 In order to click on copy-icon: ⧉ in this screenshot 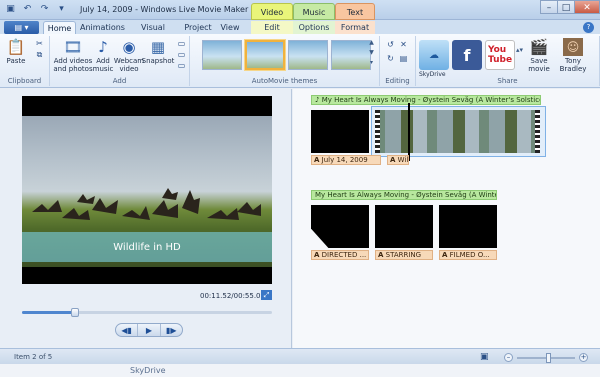, I will do `click(39, 54)`.